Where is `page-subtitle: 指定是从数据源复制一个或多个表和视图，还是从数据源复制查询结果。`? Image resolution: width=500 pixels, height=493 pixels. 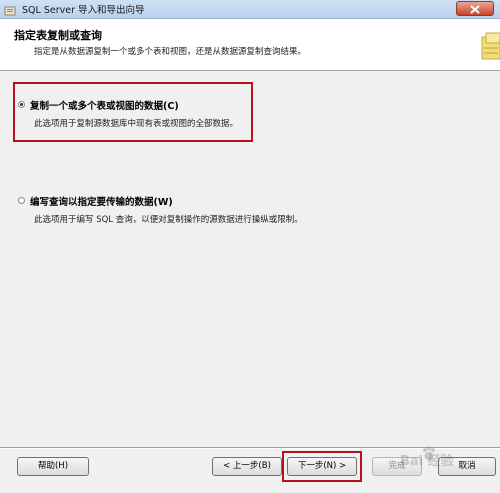
page-subtitle: 指定是从数据源复制一个或多个表和视图，还是从数据源复制查询结果。 is located at coordinates (170, 52).